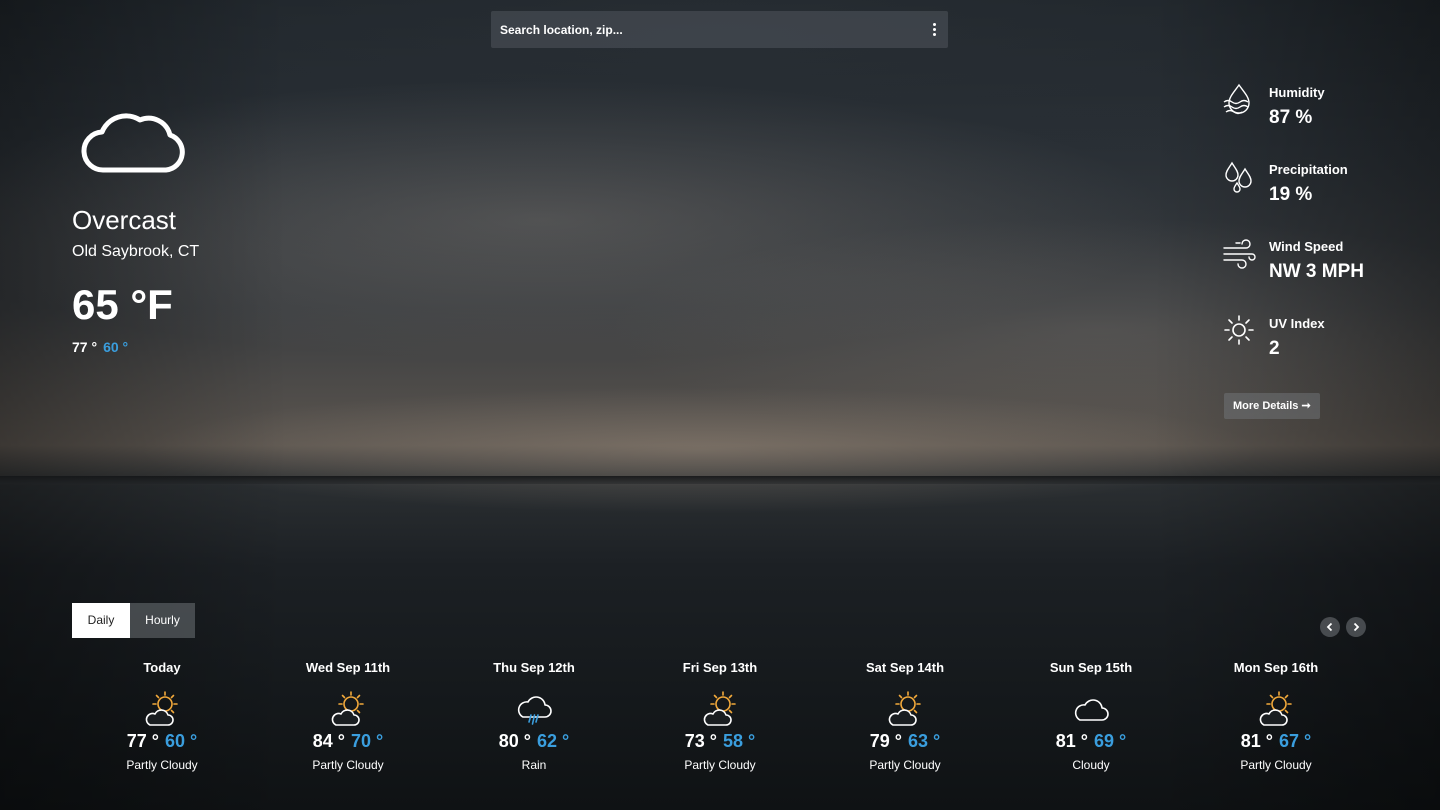  I want to click on current-high: 77 °, so click(85, 347).